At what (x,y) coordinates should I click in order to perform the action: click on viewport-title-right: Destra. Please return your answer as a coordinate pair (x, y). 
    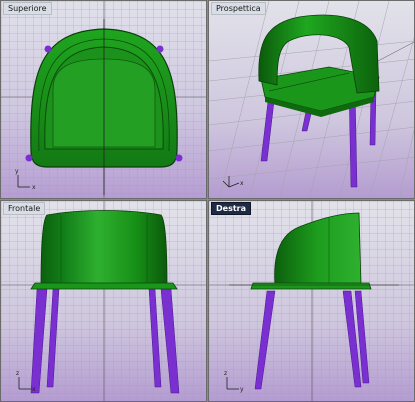
    Looking at the image, I should click on (231, 208).